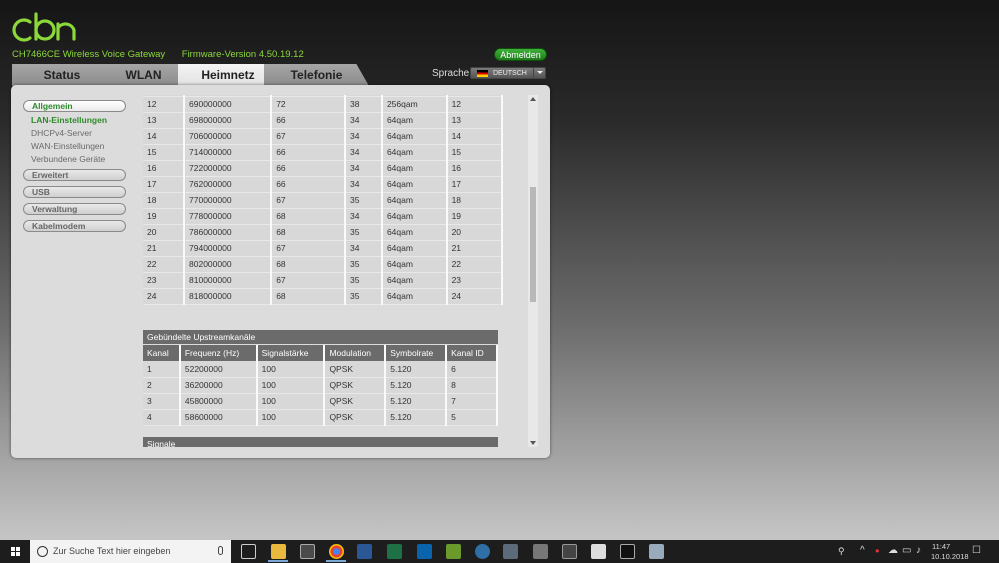 The width and height of the screenshot is (999, 563). What do you see at coordinates (533, 443) in the screenshot?
I see `scroll-down-arrow-icon` at bounding box center [533, 443].